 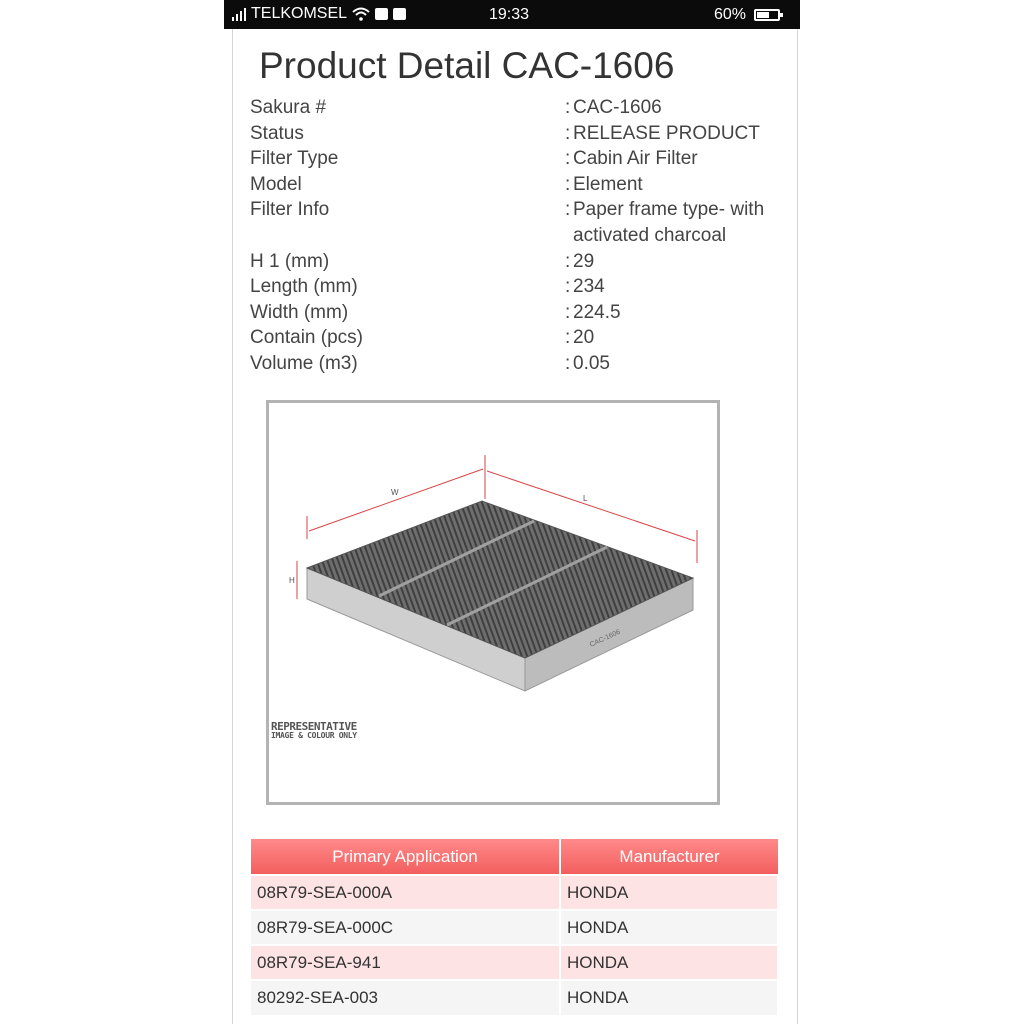 I want to click on wifi-icon, so click(x=361, y=14).